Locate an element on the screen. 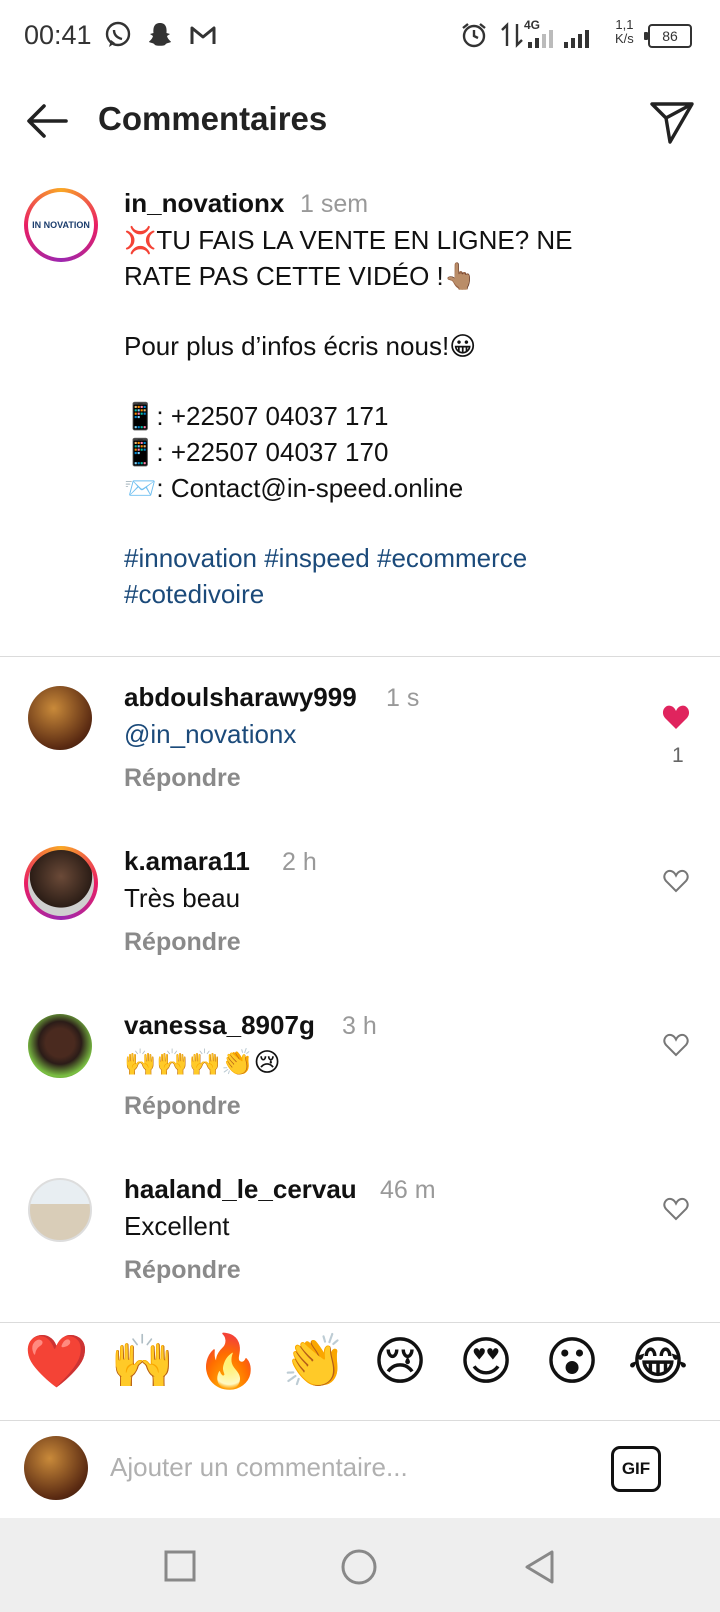 This screenshot has width=720, height=1612. caption-line: RATE PAS CETTE VIDÉO !👆🏽 is located at coordinates (300, 276).